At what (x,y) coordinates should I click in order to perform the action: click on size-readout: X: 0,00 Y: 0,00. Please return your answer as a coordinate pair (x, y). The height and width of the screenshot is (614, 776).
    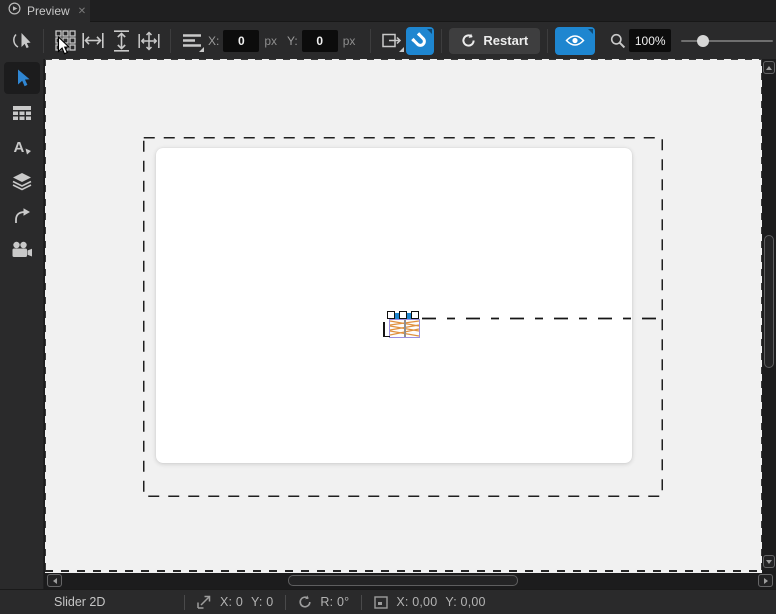
    Looking at the image, I should click on (429, 602).